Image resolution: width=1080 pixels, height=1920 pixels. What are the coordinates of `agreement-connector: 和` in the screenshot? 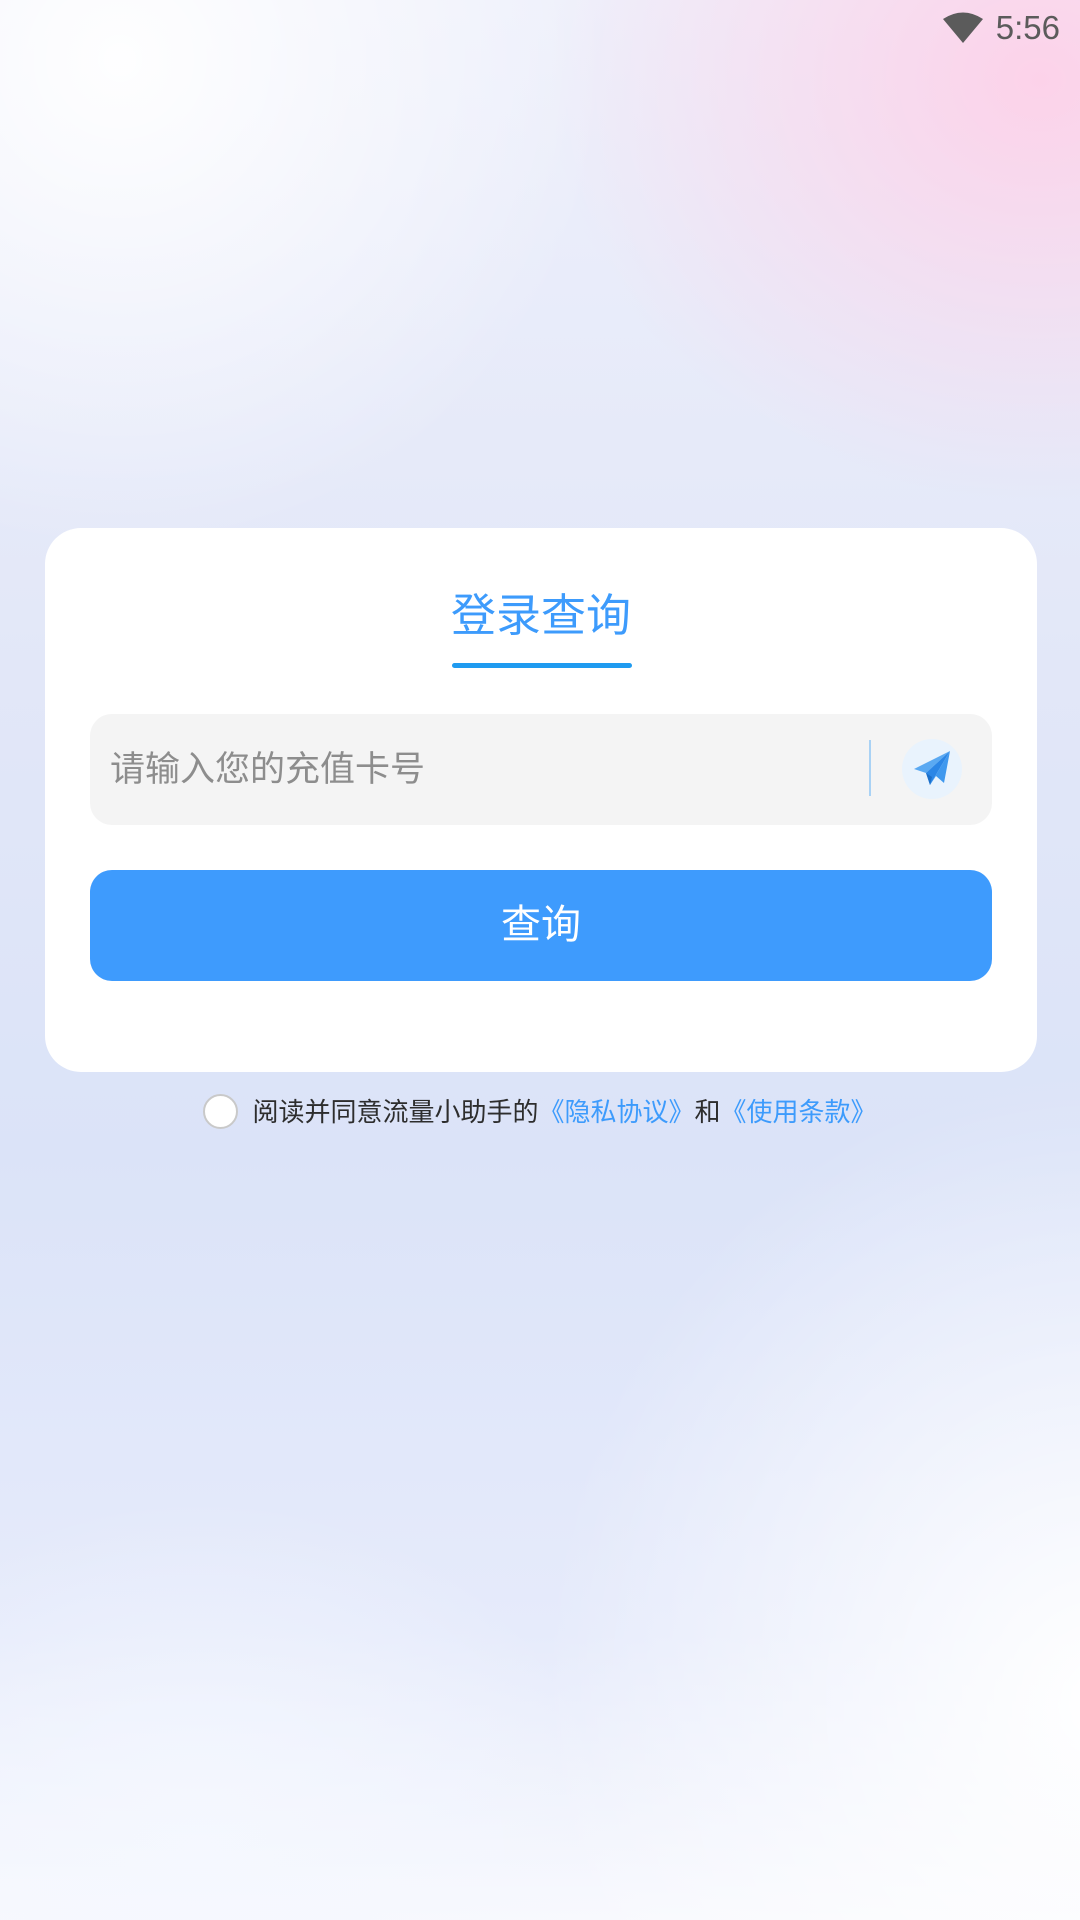 It's located at (707, 1113).